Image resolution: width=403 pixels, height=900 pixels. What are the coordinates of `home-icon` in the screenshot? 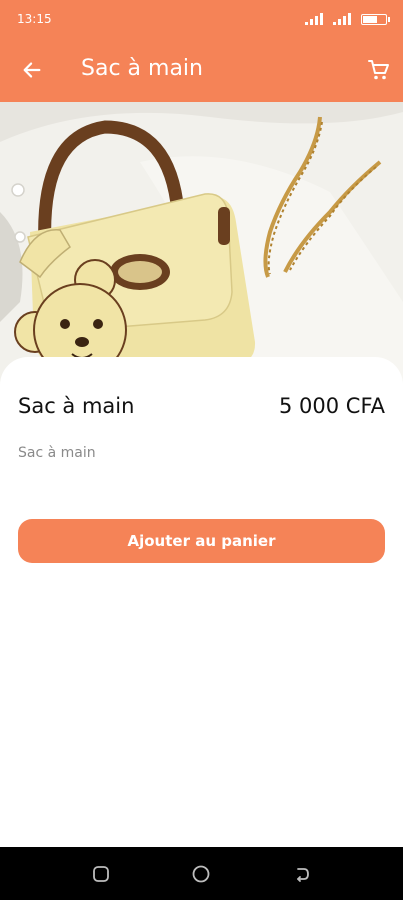 It's located at (201, 874).